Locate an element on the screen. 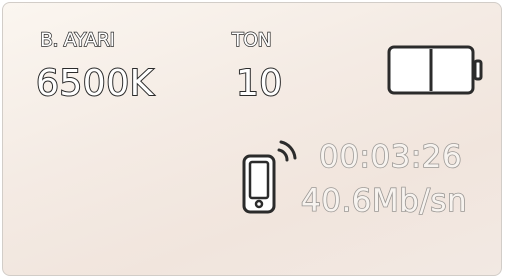 The width and height of the screenshot is (506, 280). tint-value: 10 is located at coordinates (259, 83).